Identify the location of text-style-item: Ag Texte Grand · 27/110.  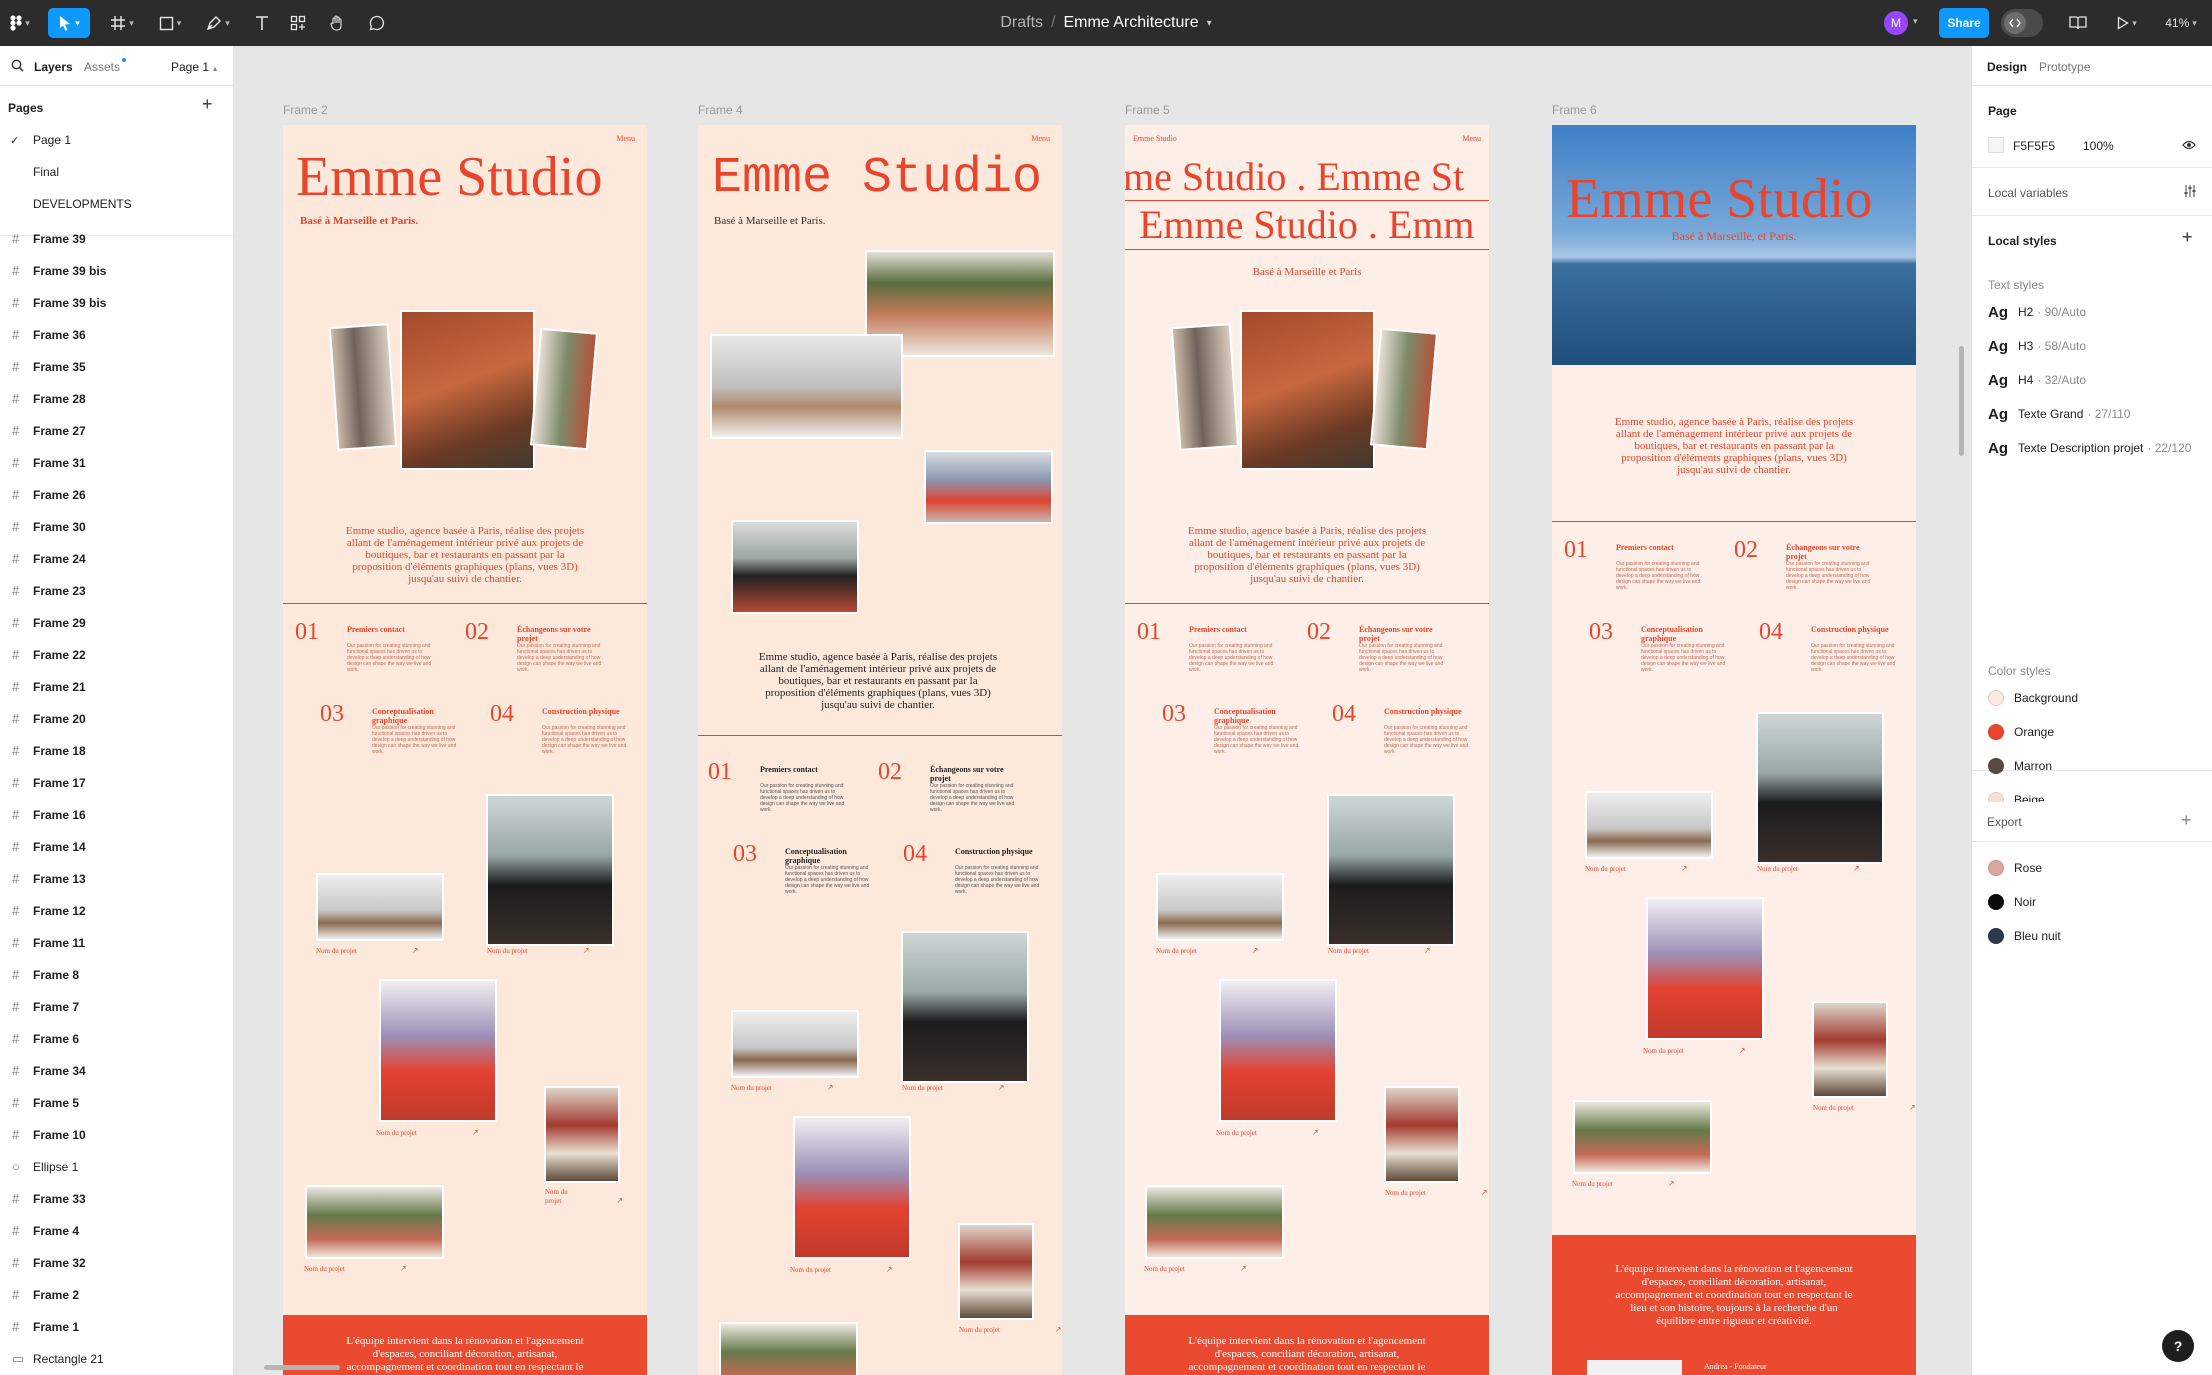
(2092, 414).